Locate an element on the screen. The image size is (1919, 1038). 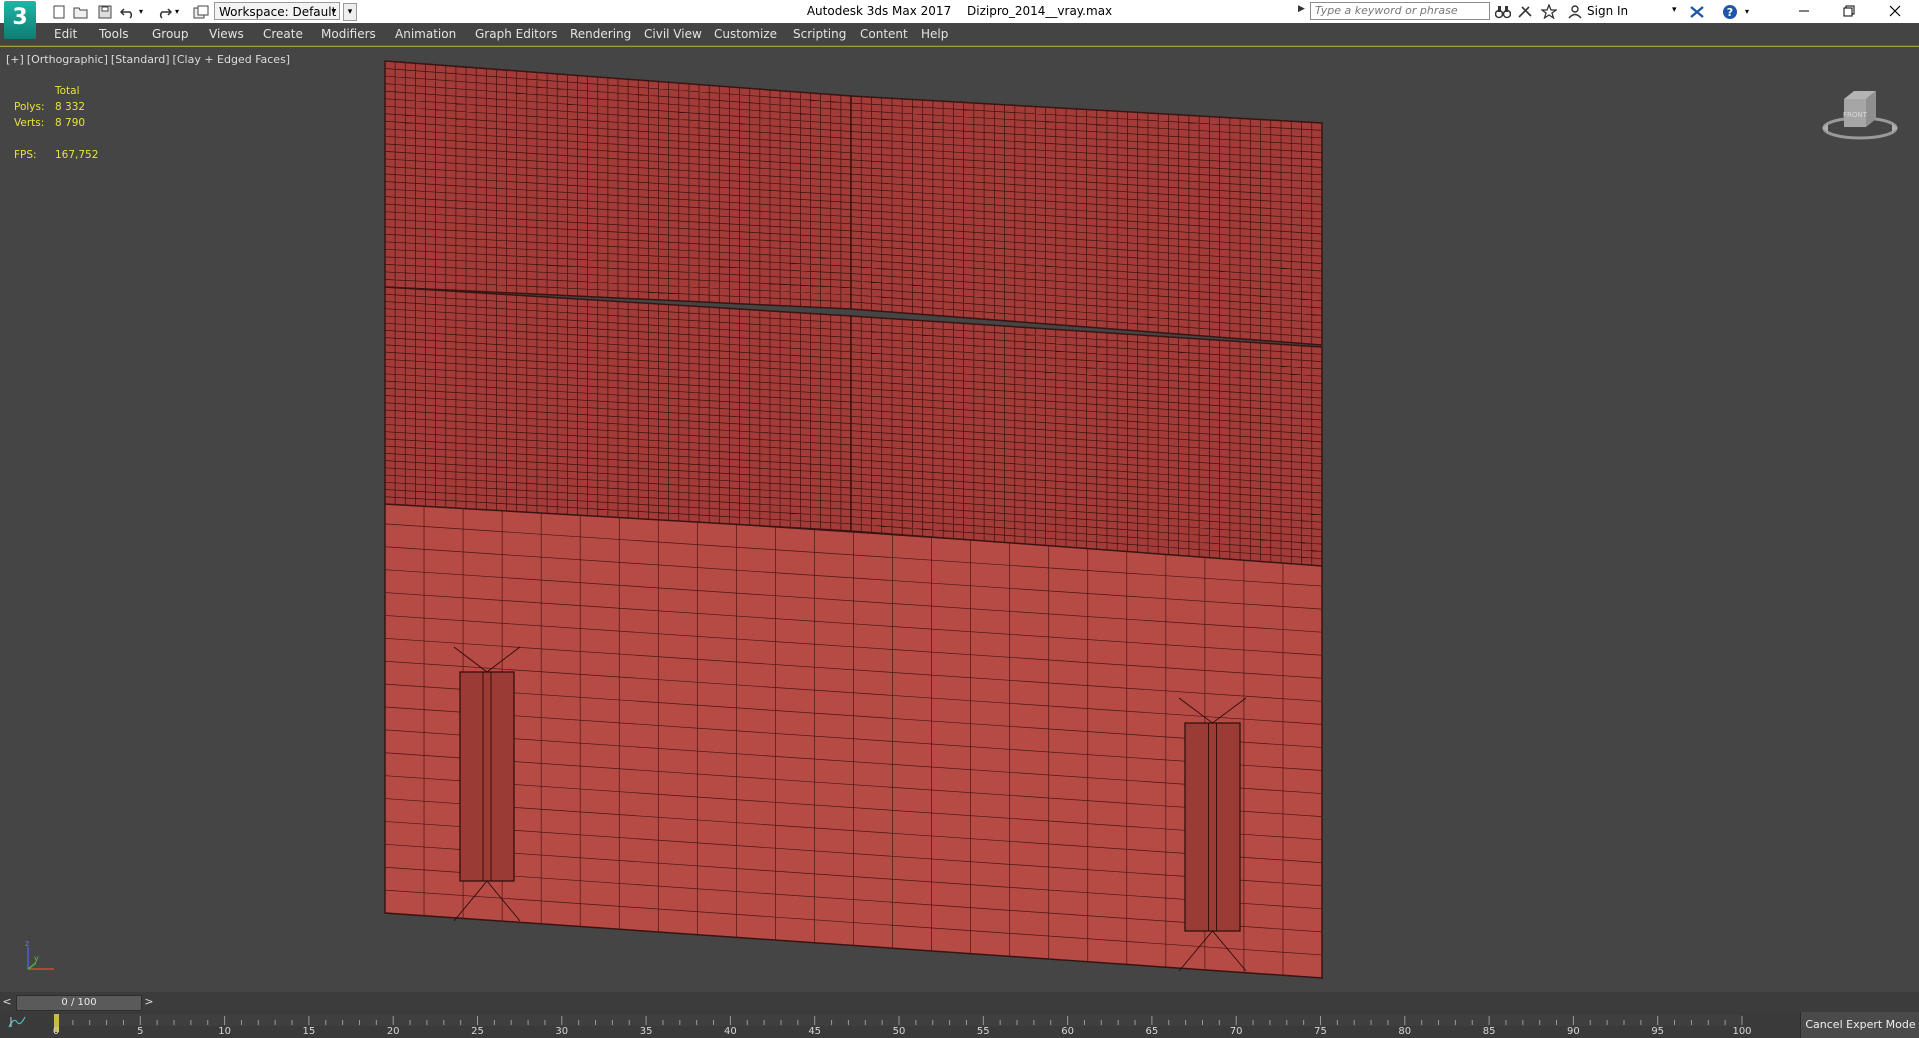
time-slider-bar: < 0 / 100 > is located at coordinates (959, 1002).